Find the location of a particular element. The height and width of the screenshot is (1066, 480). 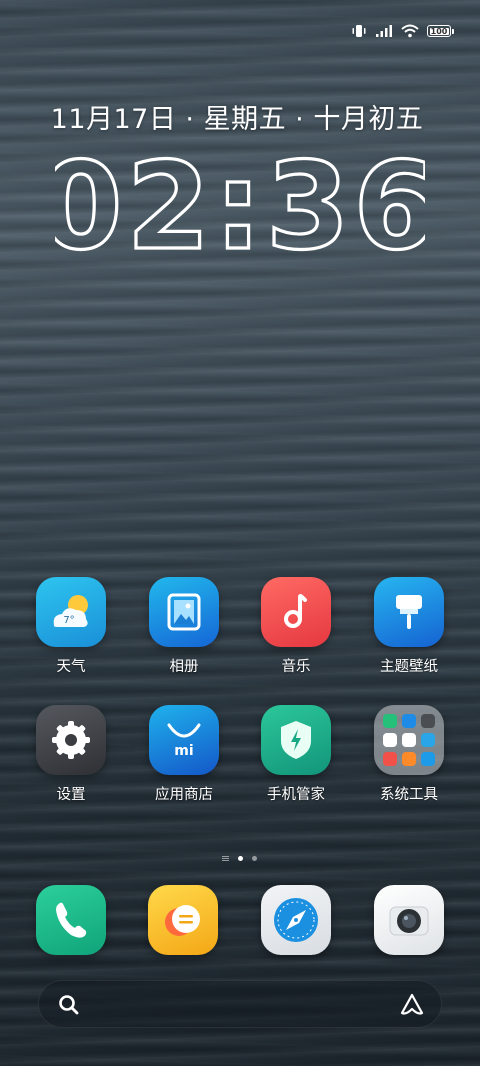

app-label: 设置 is located at coordinates (71, 795).